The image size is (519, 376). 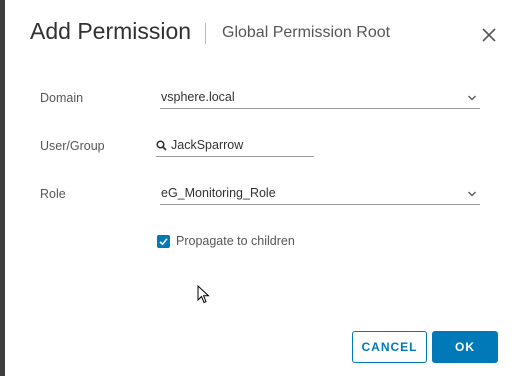 What do you see at coordinates (207, 145) in the screenshot?
I see `user-group-value: JackSparrow` at bounding box center [207, 145].